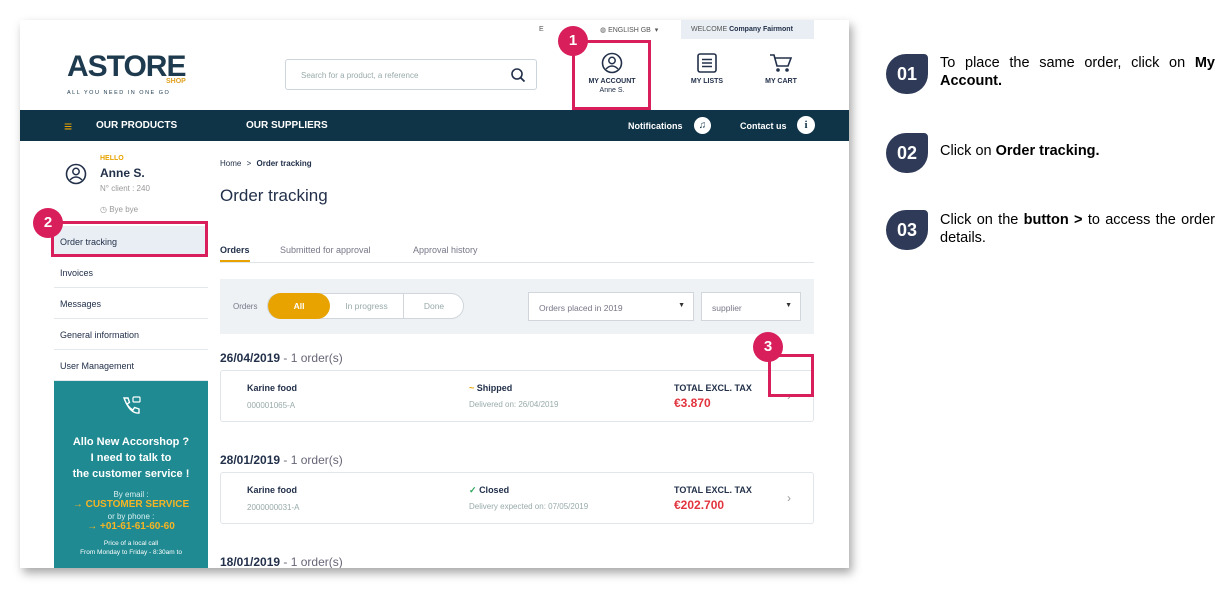 The height and width of the screenshot is (609, 1226). What do you see at coordinates (131, 442) in the screenshot?
I see `promo-line-1: Allo New Accorshop ?` at bounding box center [131, 442].